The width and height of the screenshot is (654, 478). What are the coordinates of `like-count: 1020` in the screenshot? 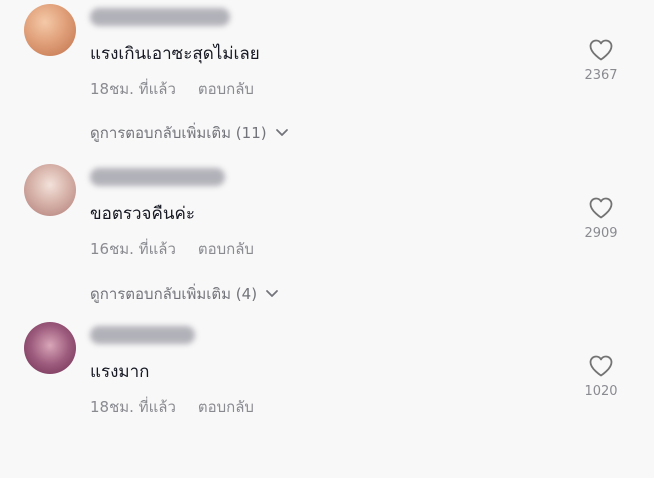 It's located at (601, 391).